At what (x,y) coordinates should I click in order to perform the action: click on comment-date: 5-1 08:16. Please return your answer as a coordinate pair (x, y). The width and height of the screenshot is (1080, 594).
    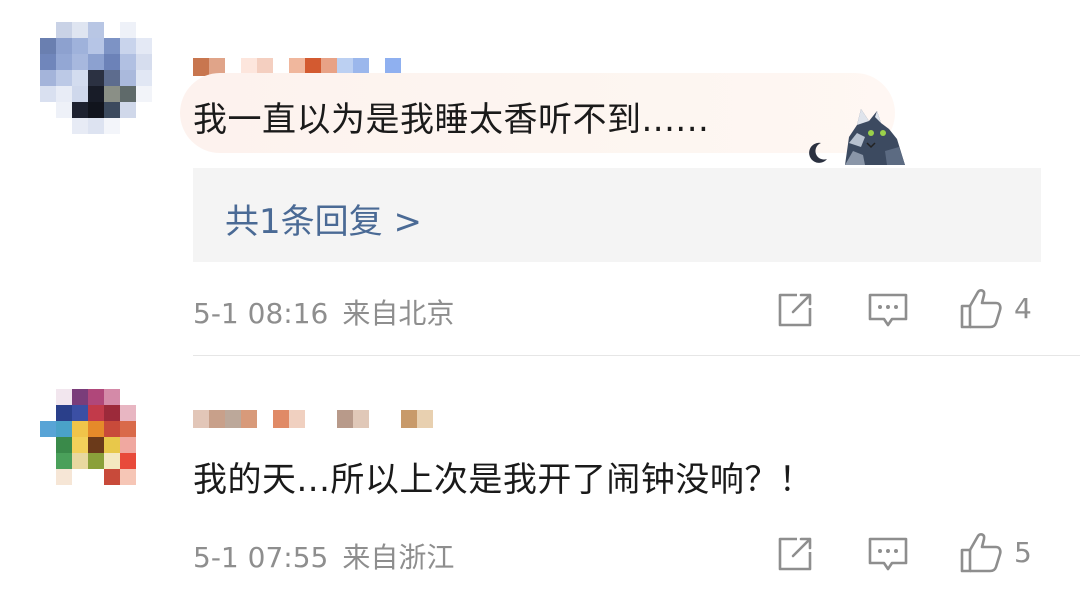
    Looking at the image, I should click on (261, 313).